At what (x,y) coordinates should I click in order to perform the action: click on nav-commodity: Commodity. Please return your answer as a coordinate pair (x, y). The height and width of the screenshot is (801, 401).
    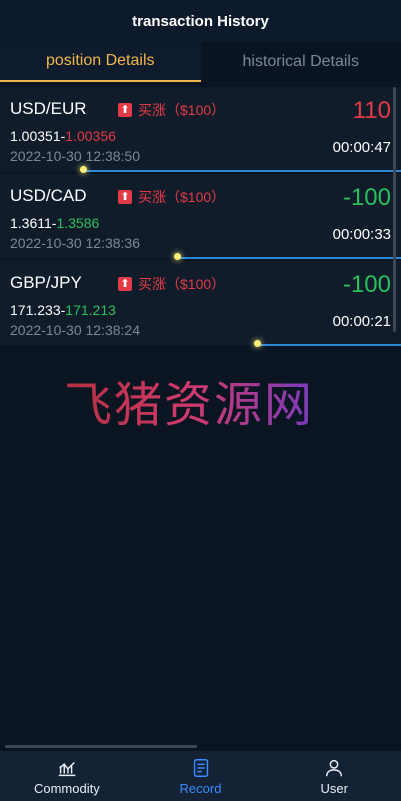
    Looking at the image, I should click on (67, 776).